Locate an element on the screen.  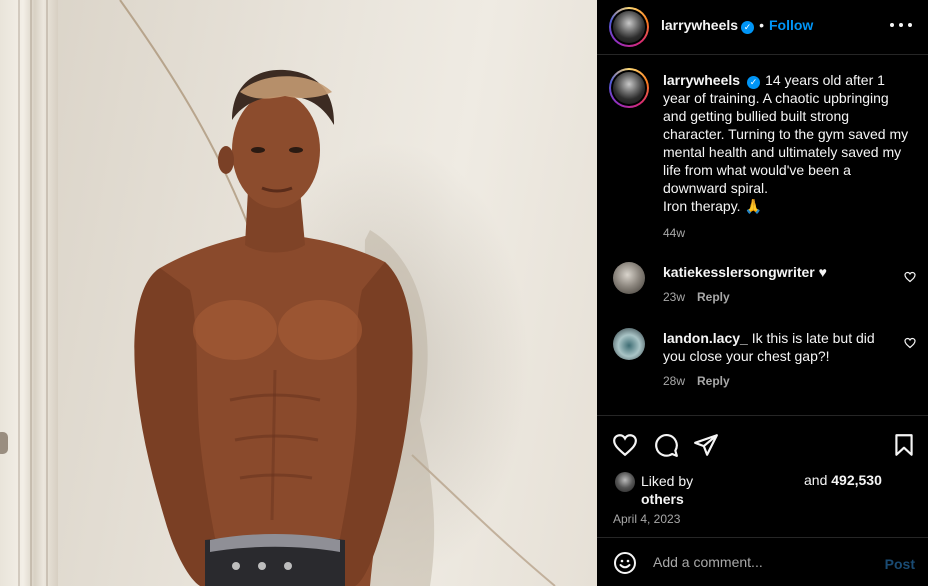
caption-username: larrywheels is located at coordinates (701, 80).